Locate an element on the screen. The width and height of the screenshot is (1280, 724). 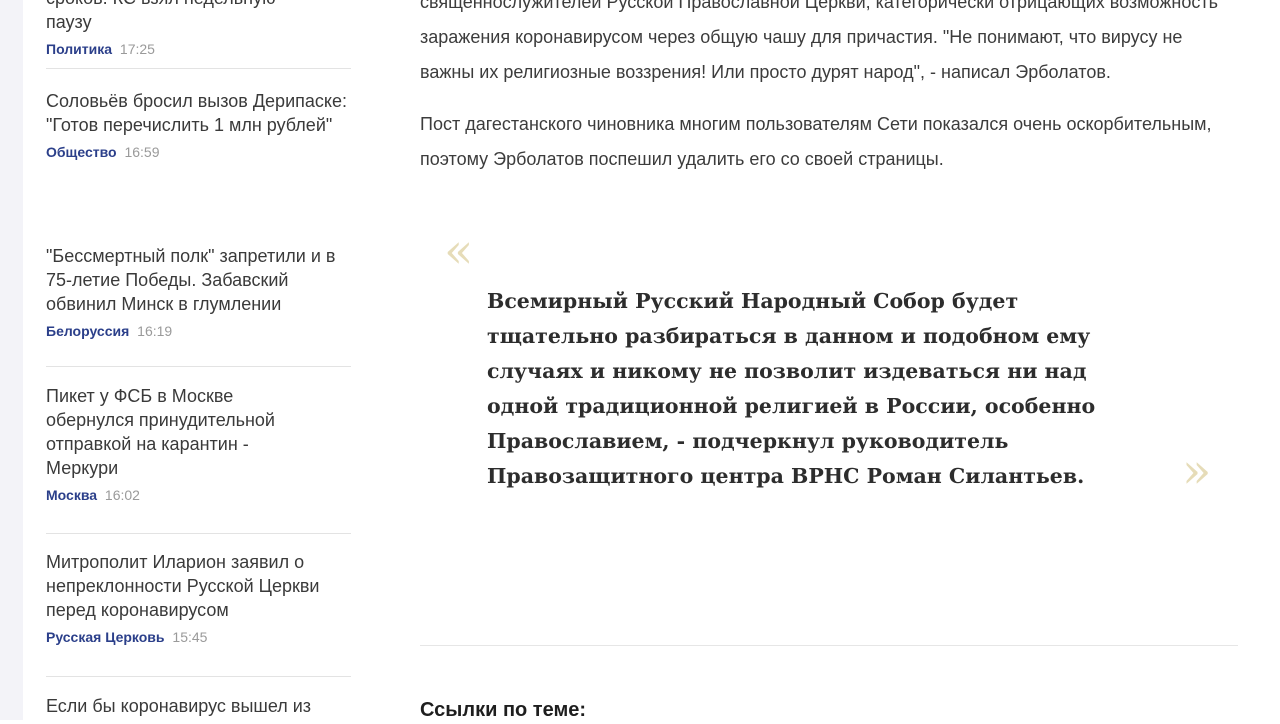
page-left-edge is located at coordinates (11, 360).